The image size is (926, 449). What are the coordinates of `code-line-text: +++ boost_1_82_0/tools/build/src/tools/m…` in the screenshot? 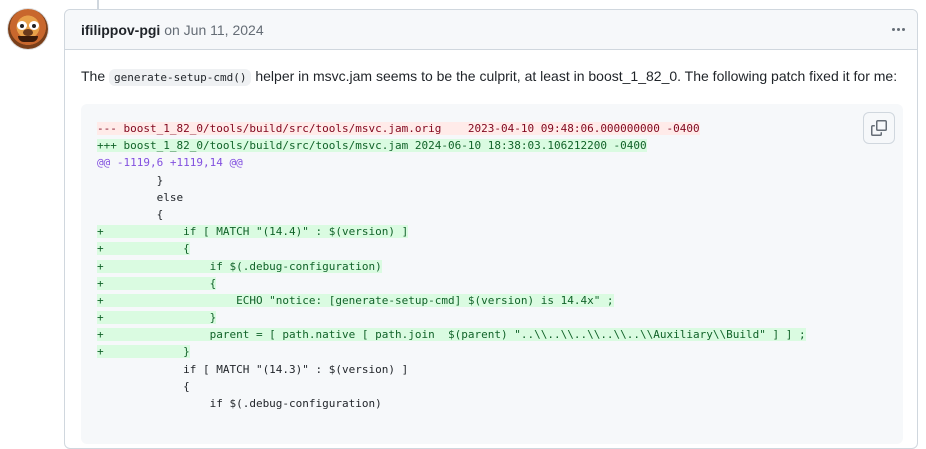 It's located at (372, 146).